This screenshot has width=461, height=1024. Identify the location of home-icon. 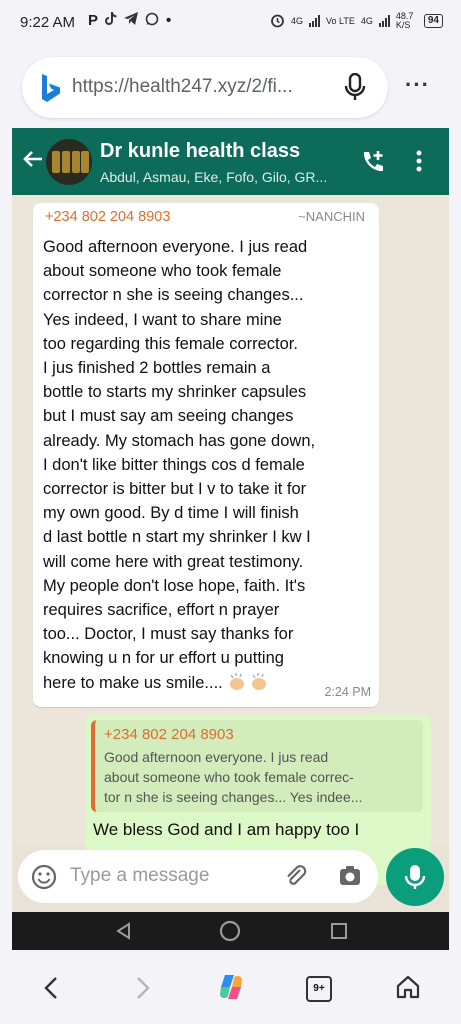
(408, 989).